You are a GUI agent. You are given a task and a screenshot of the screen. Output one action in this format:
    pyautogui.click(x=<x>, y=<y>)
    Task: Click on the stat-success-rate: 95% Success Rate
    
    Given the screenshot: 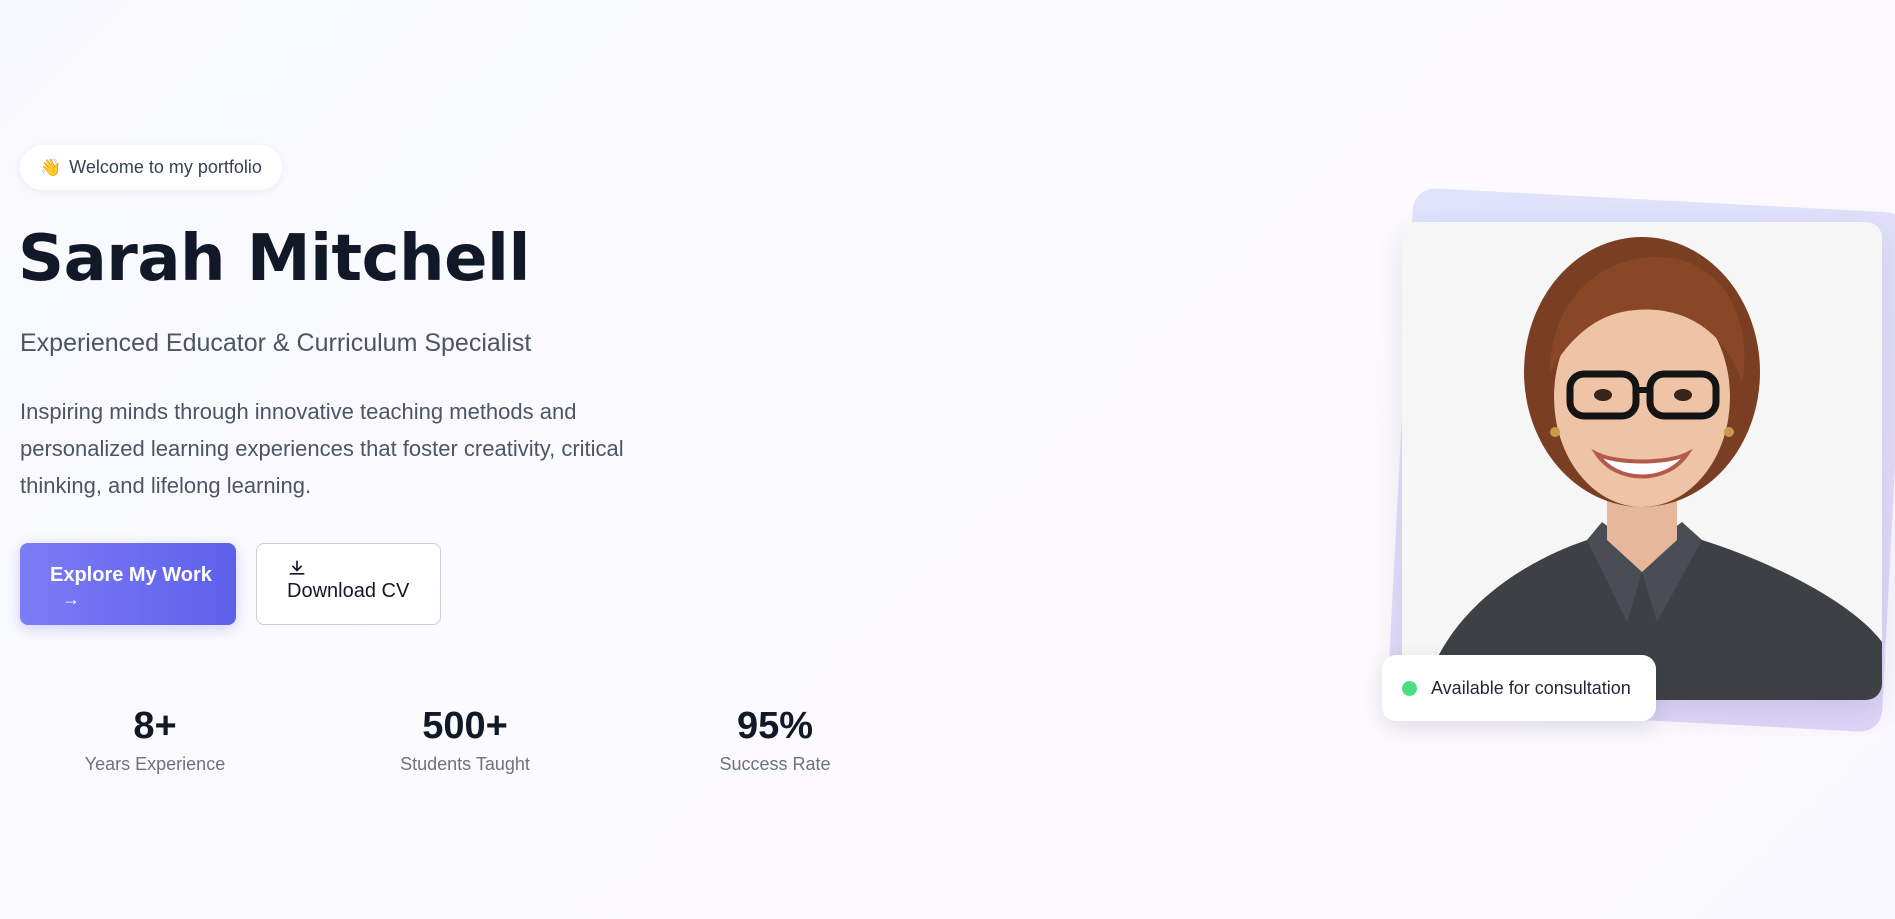 What is the action you would take?
    pyautogui.click(x=775, y=740)
    